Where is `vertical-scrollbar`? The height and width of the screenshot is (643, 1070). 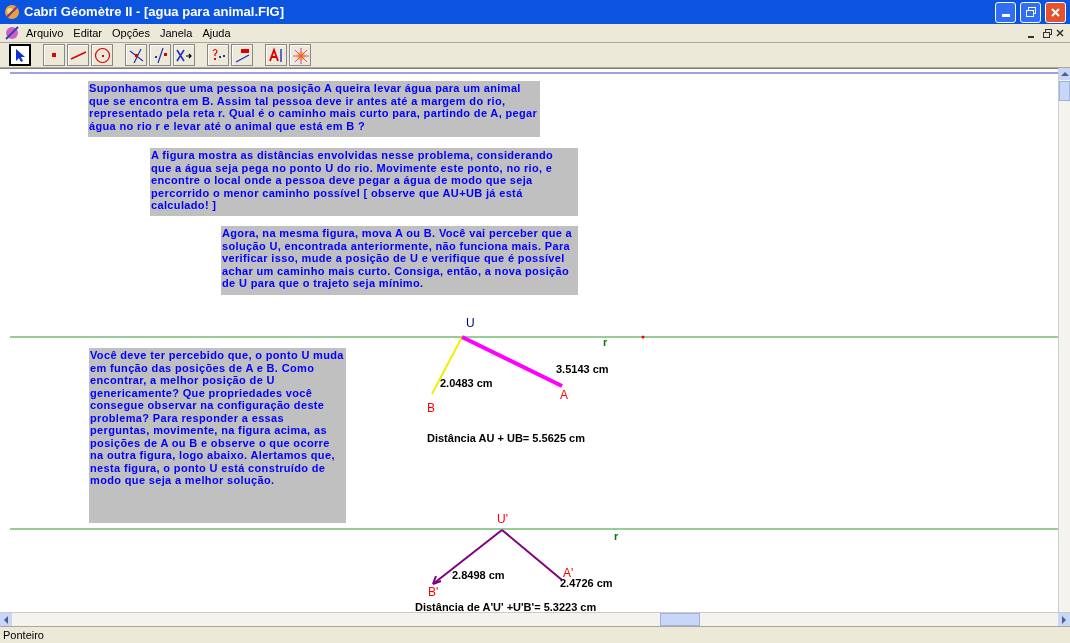
vertical-scrollbar is located at coordinates (1064, 340).